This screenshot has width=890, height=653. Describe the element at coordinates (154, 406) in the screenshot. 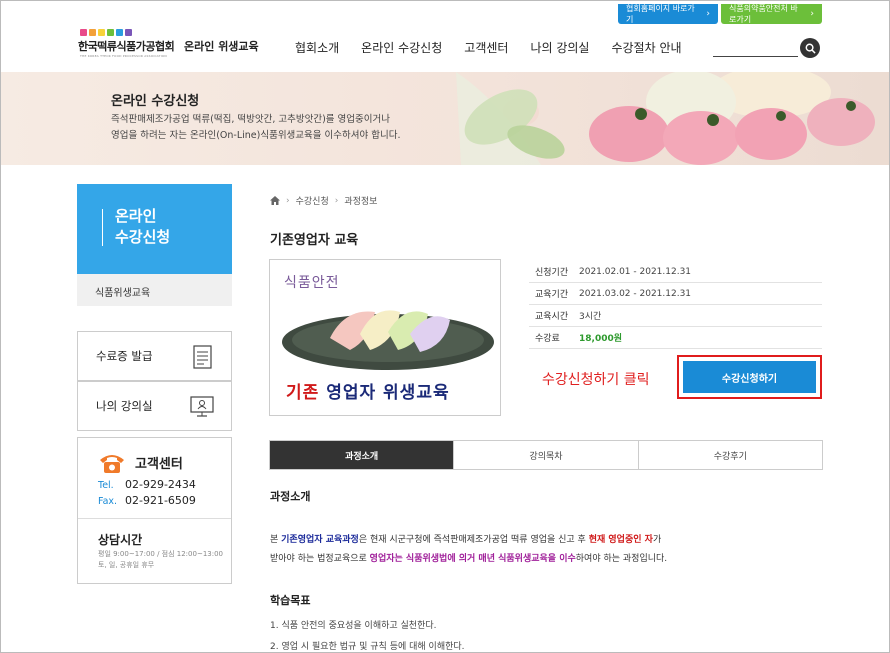

I see `my-classroom-button: 나의 강의실` at that location.